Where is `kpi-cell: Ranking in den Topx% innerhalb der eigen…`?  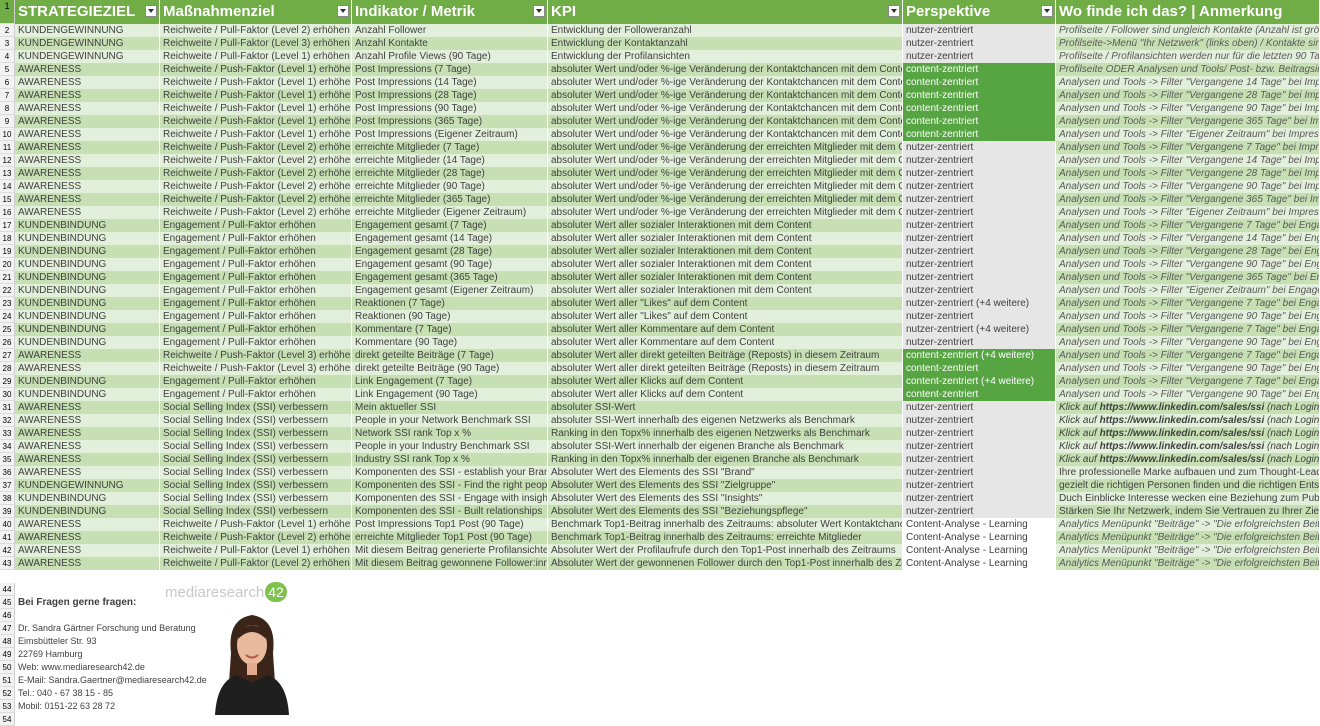
kpi-cell: Ranking in den Topx% innerhalb der eigen… is located at coordinates (725, 459).